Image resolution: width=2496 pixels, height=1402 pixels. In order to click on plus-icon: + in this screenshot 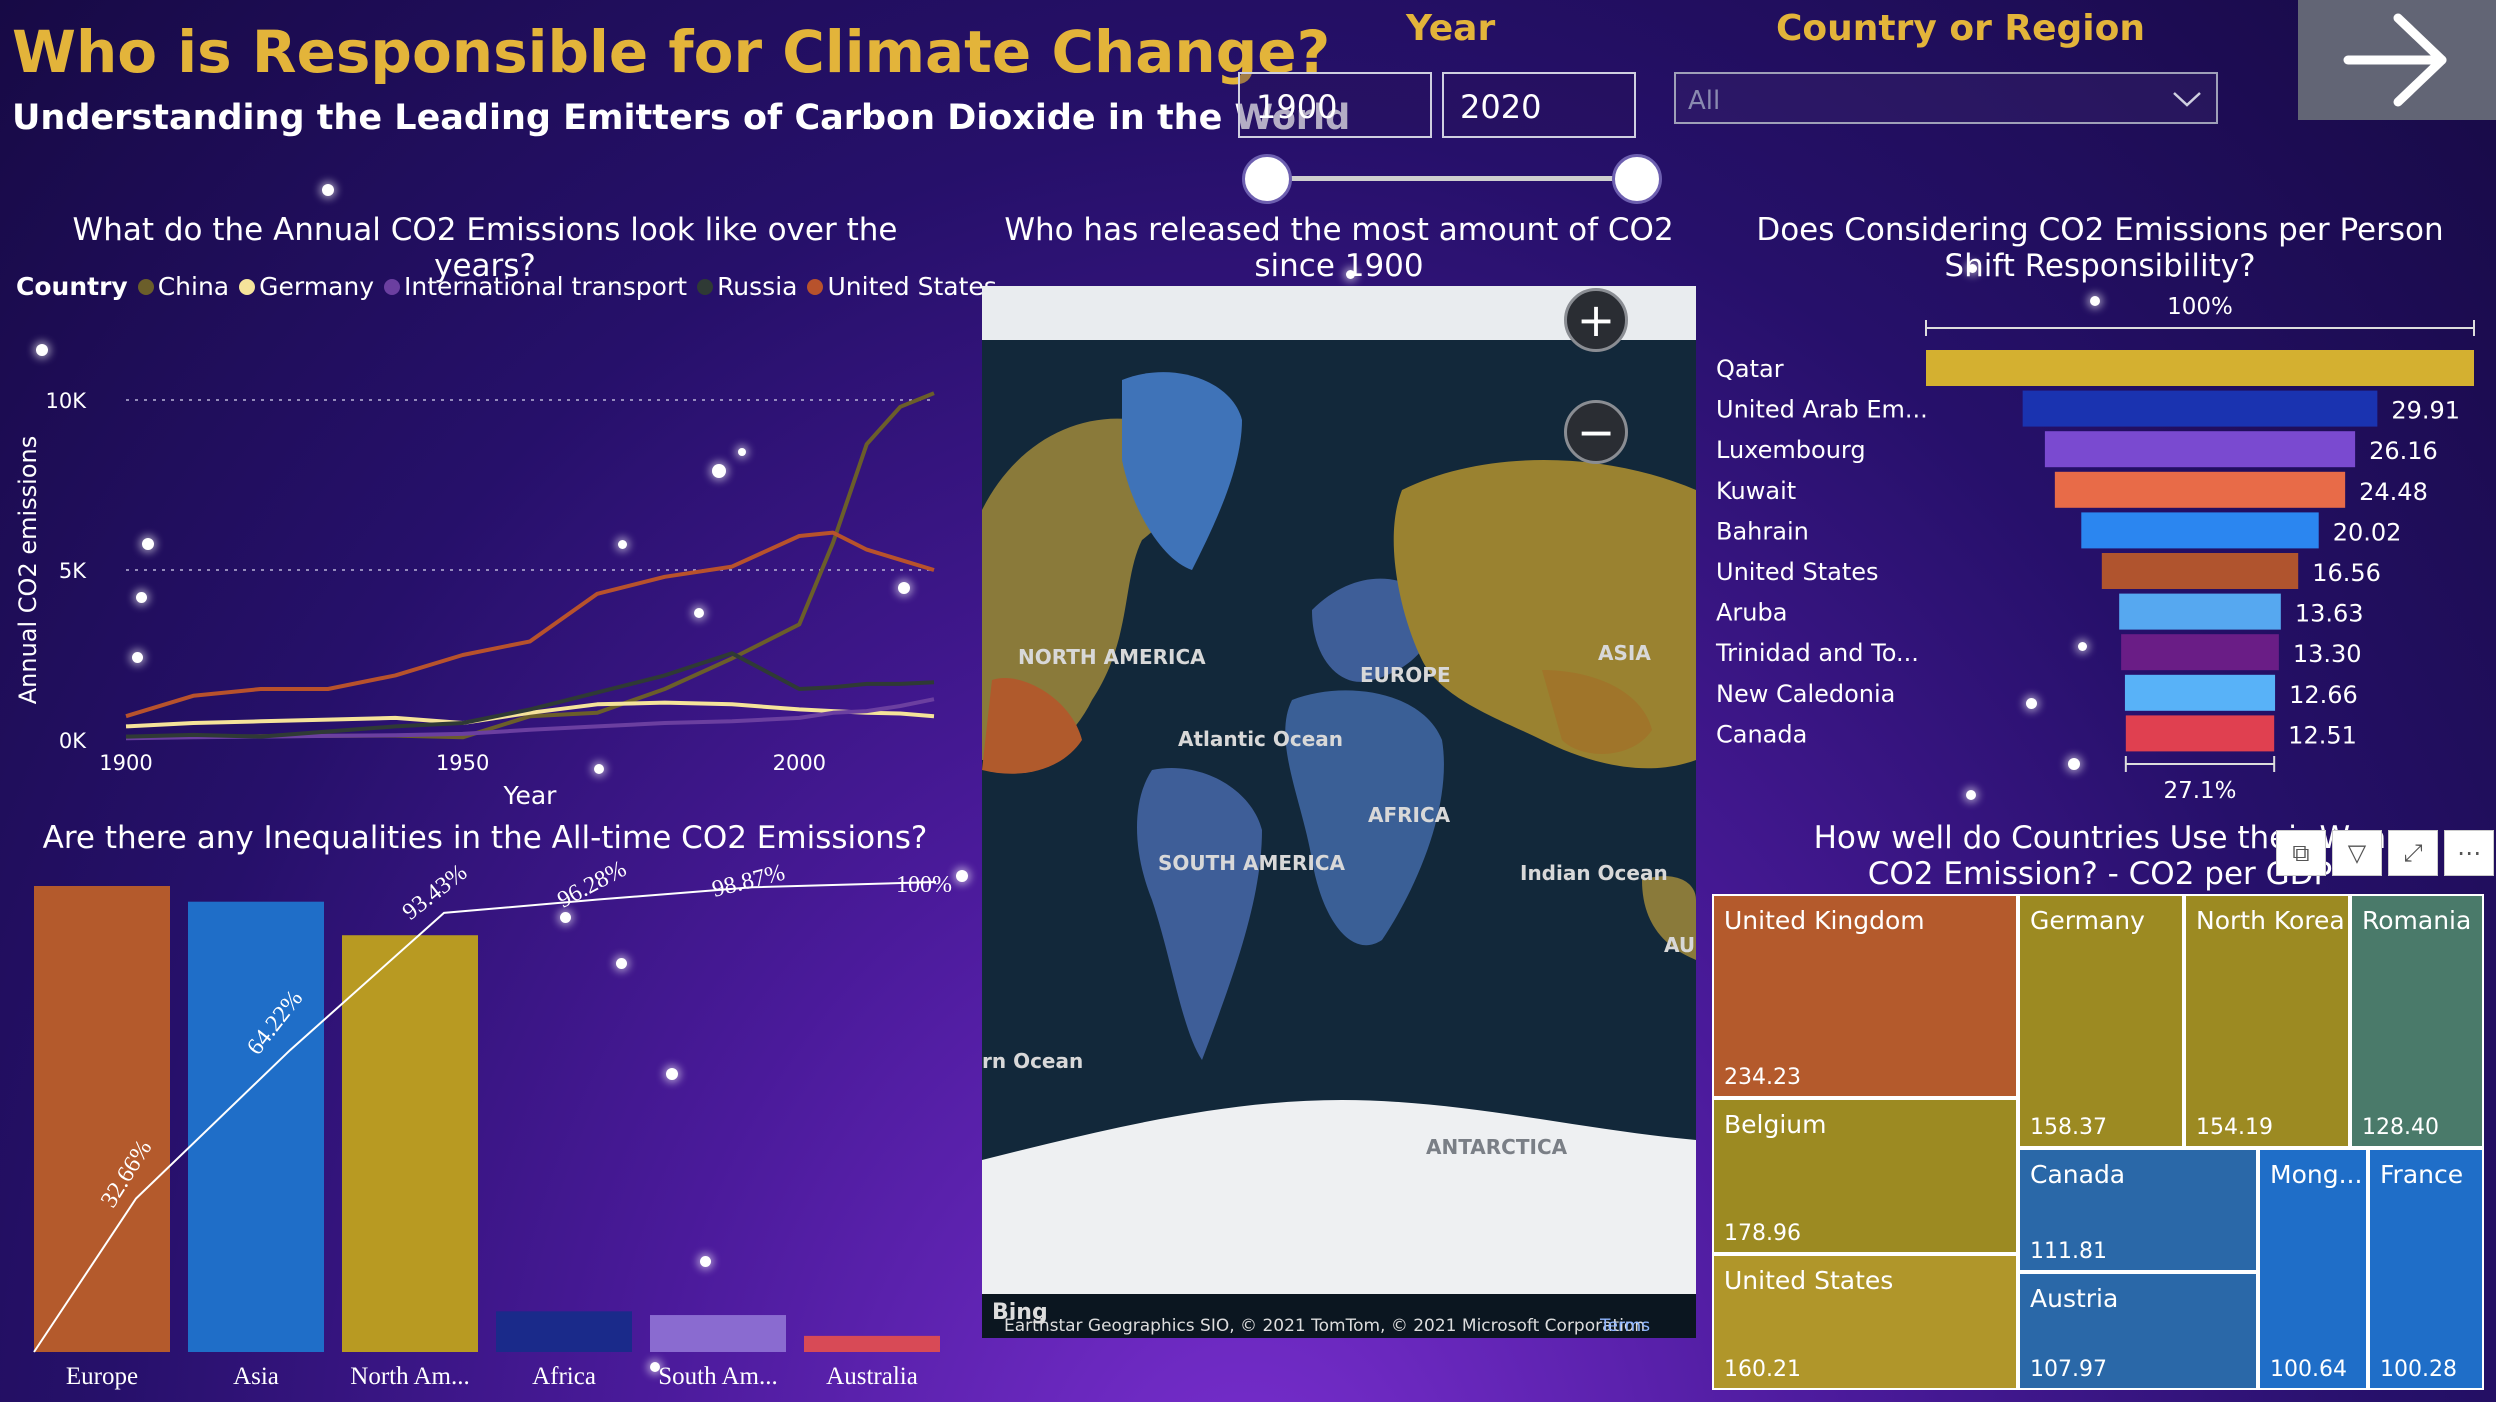, I will do `click(1596, 320)`.